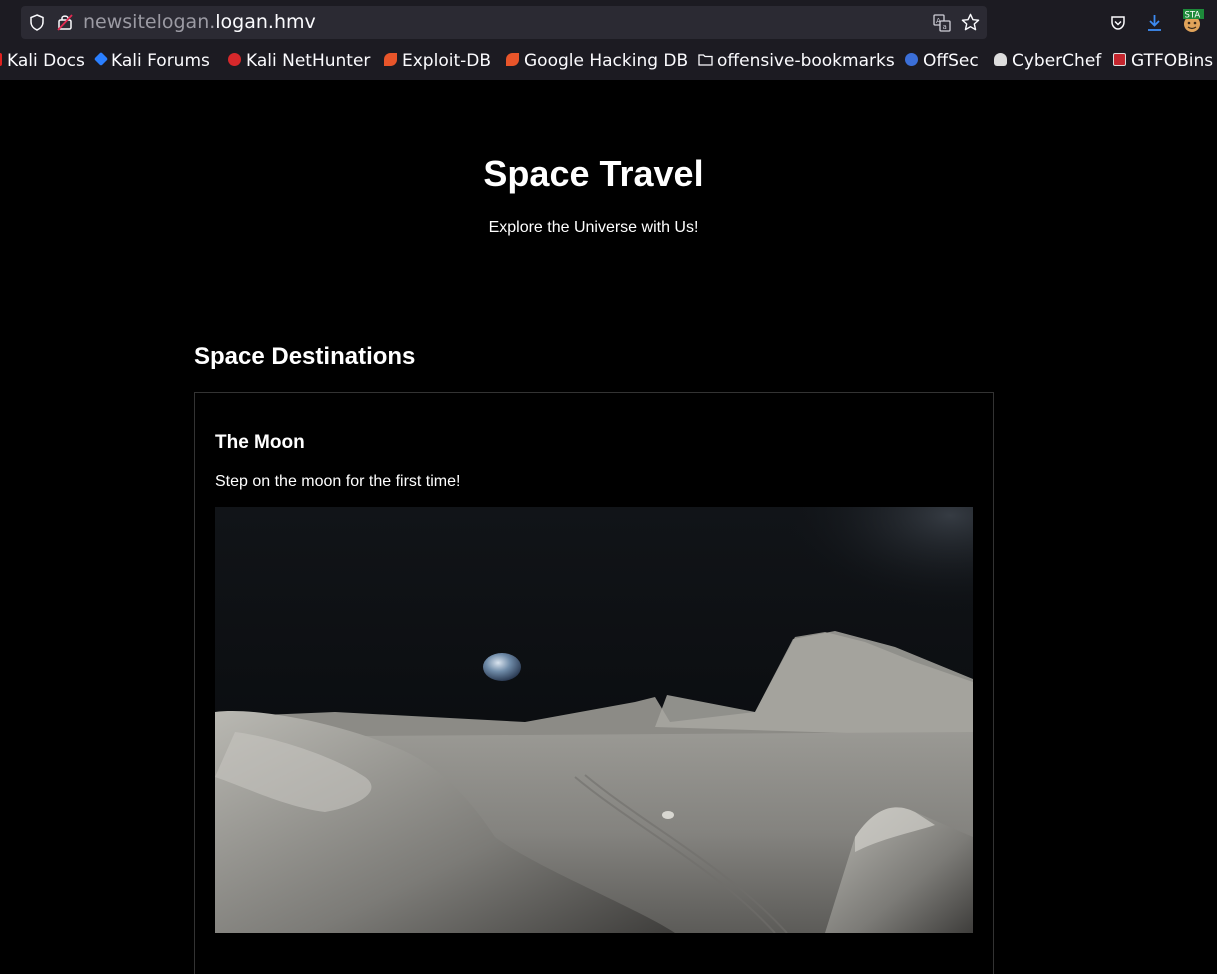  I want to click on bookmark-label: OffSec, so click(951, 61).